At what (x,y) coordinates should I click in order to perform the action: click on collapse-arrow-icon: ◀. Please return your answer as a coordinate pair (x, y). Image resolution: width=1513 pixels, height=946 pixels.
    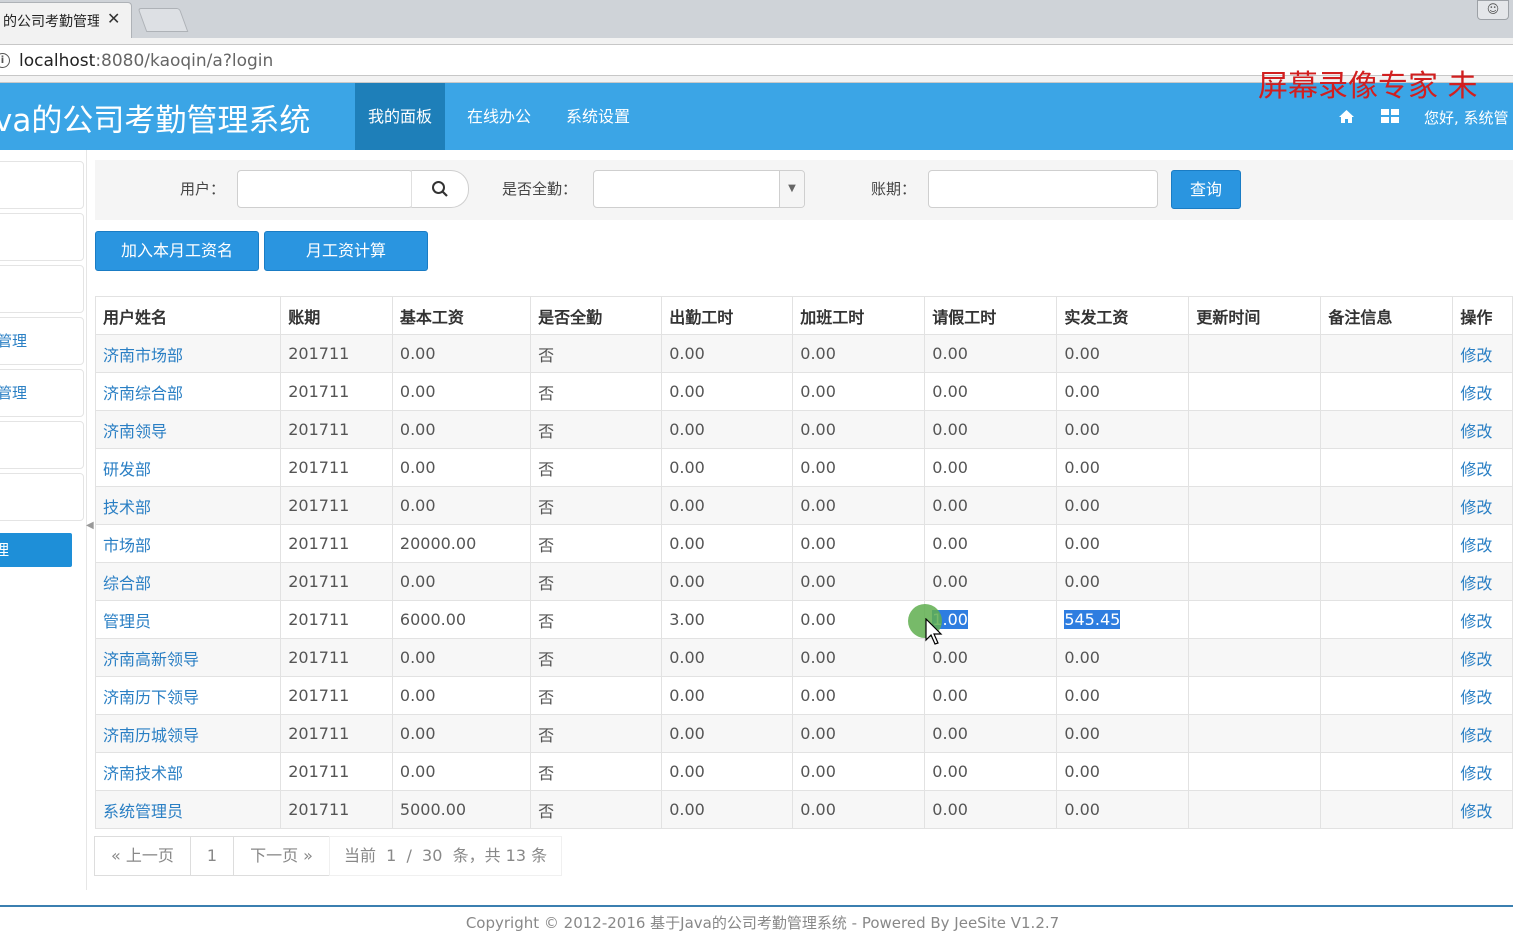
    Looking at the image, I should click on (90, 525).